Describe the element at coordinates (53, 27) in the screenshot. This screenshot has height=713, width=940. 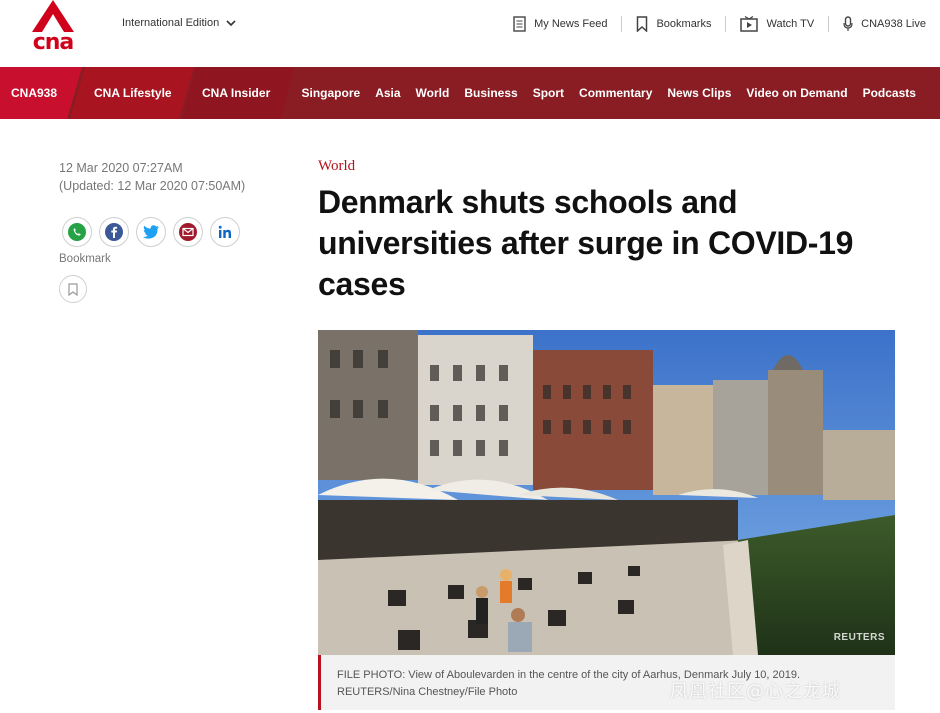
I see `cna-logo: cna` at that location.